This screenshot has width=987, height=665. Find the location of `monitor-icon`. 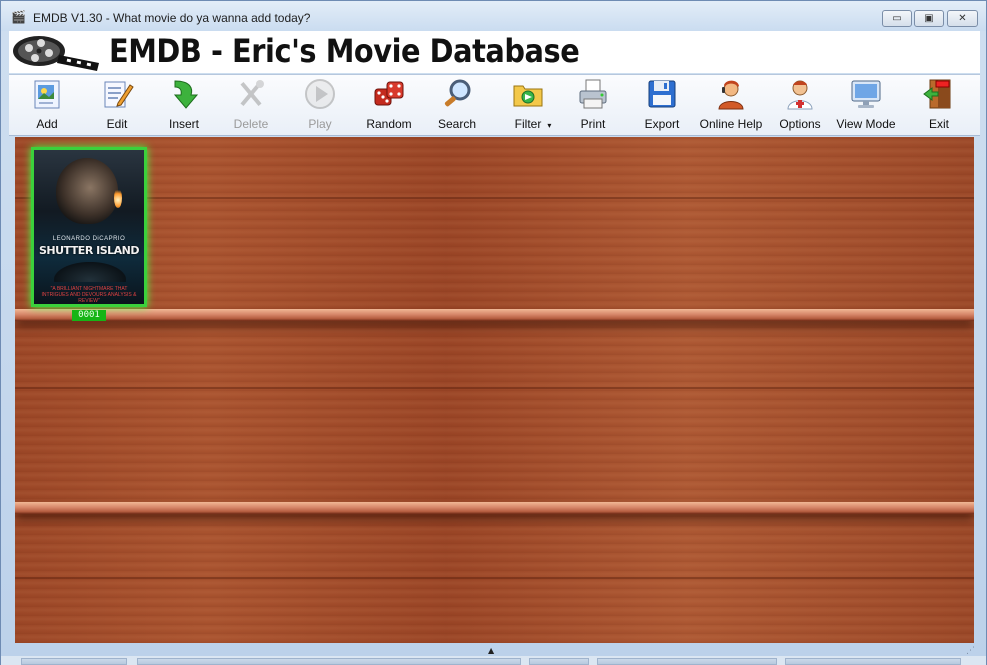

monitor-icon is located at coordinates (866, 94).